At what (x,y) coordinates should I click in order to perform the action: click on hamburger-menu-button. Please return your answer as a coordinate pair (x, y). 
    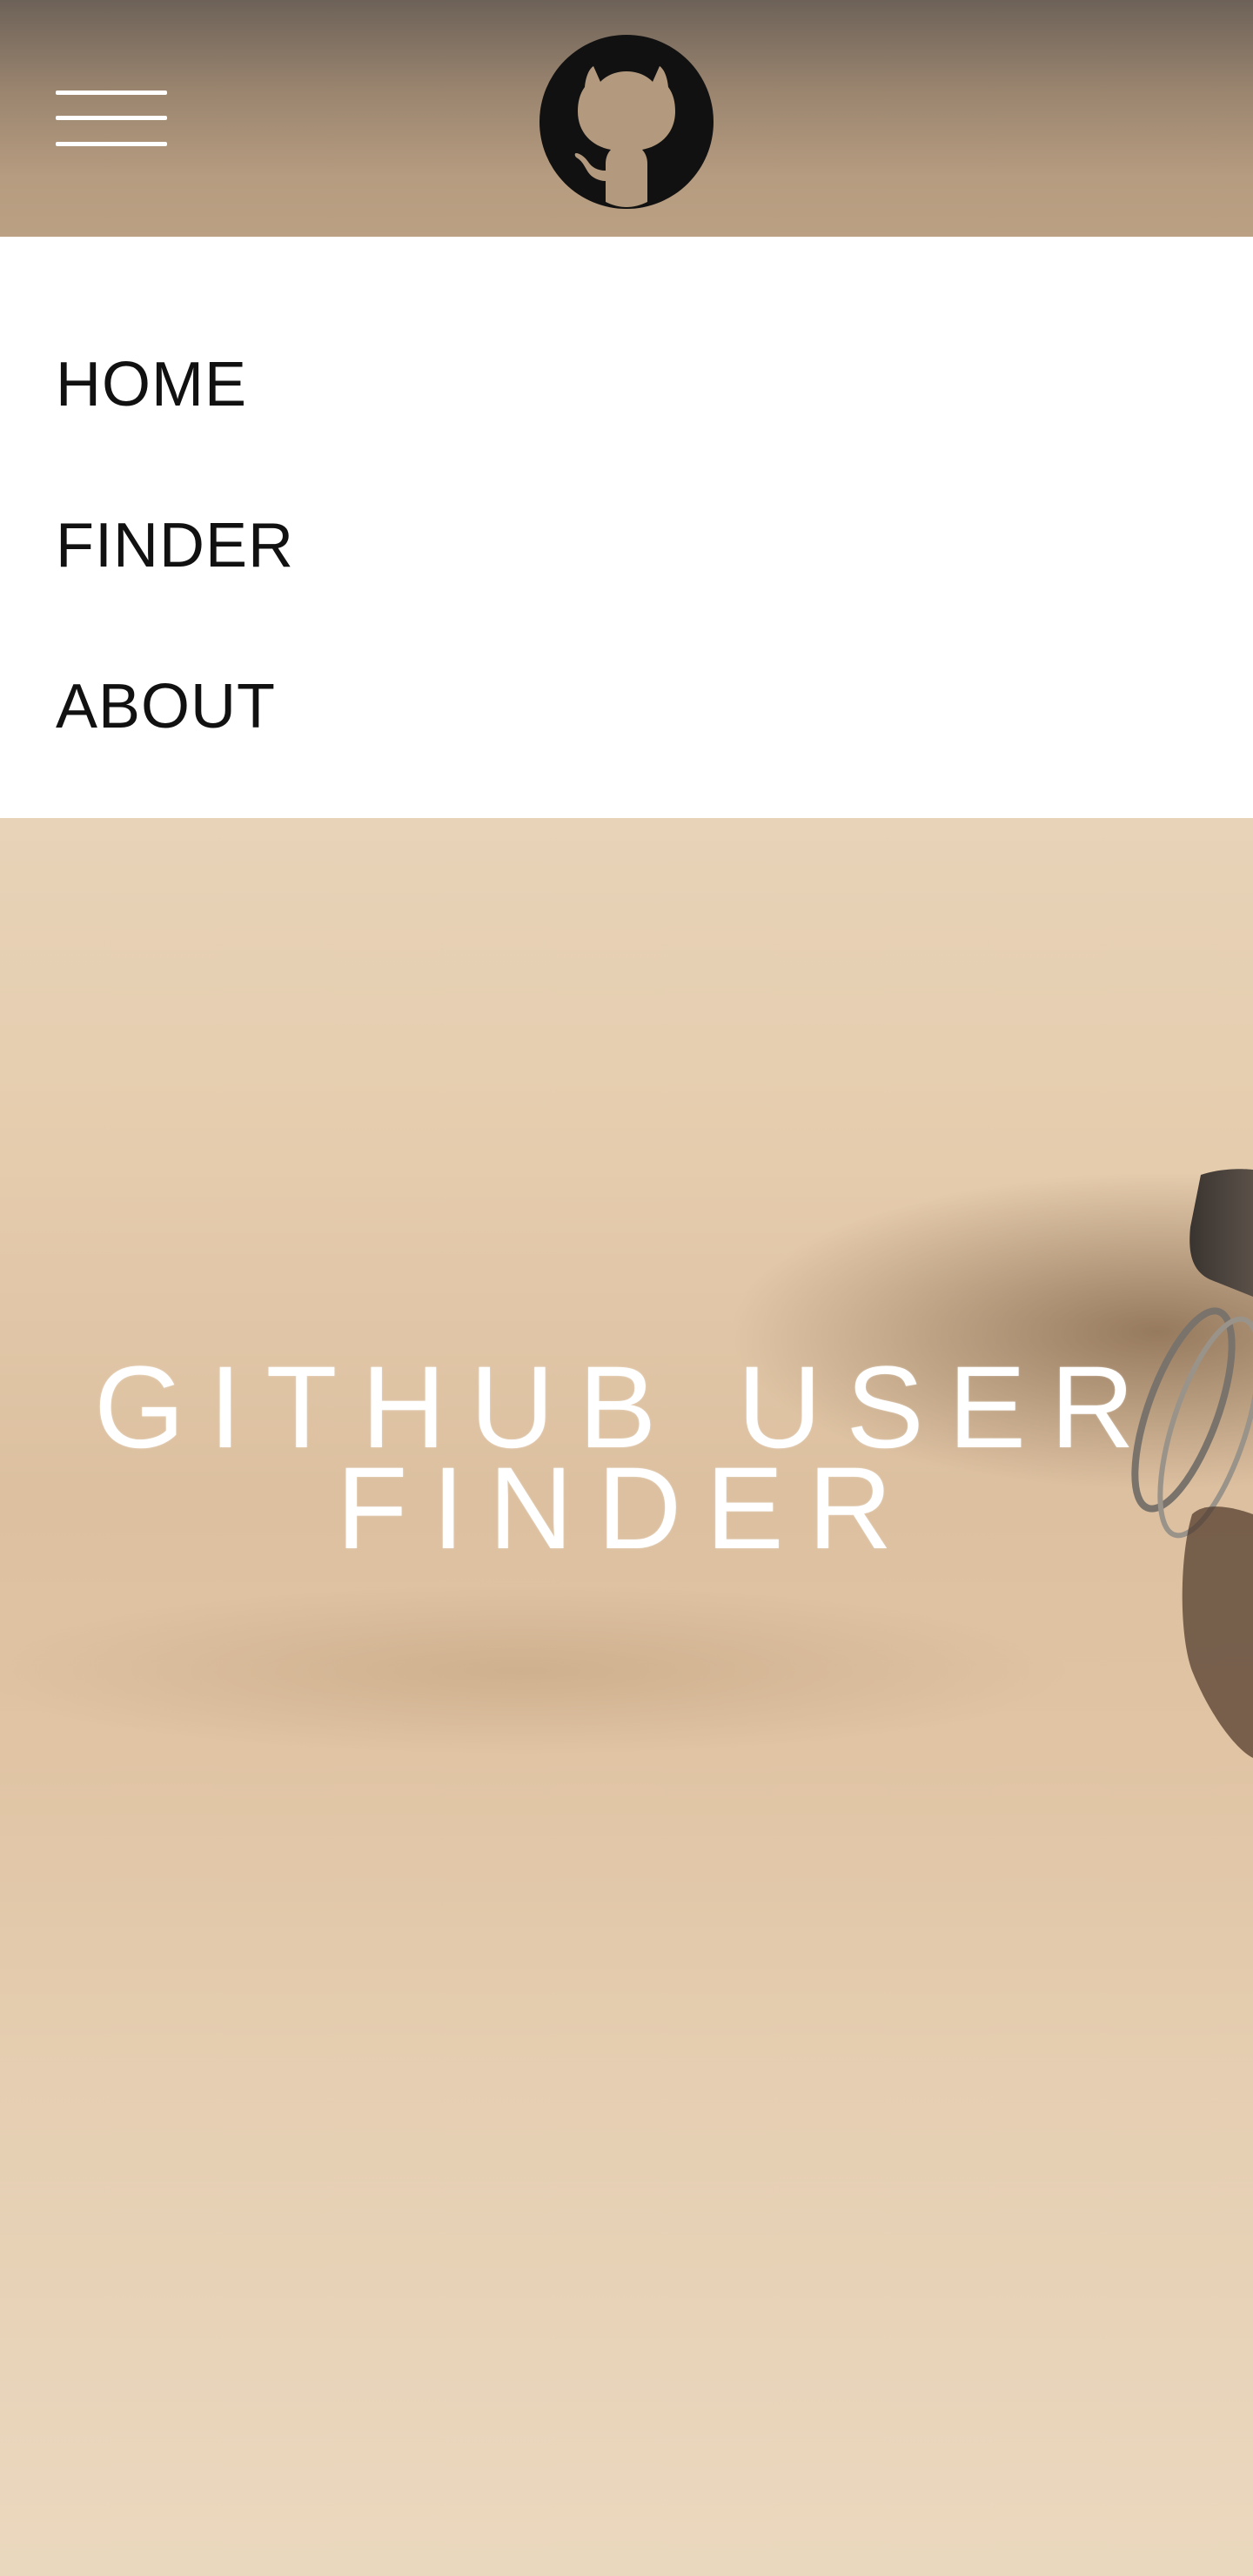
    Looking at the image, I should click on (111, 118).